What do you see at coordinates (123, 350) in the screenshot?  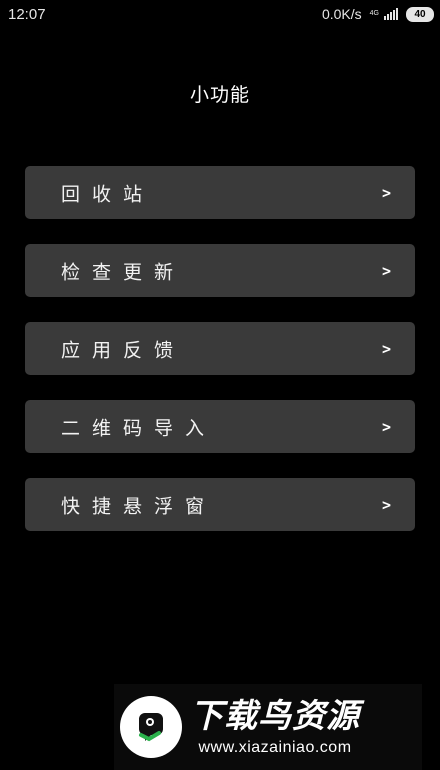 I see `menu-item-label: 应用反馈` at bounding box center [123, 350].